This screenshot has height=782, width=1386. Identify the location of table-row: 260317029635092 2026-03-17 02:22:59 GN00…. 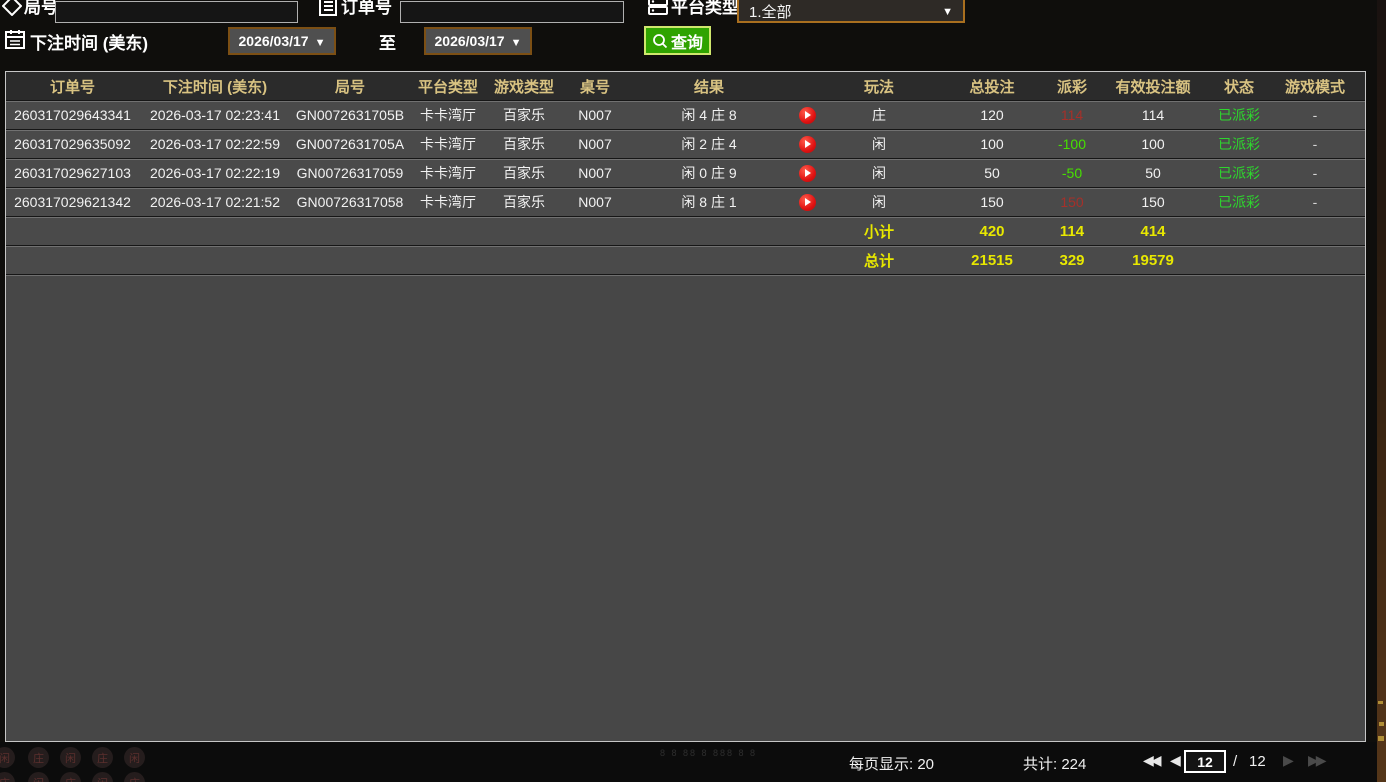
(685, 144).